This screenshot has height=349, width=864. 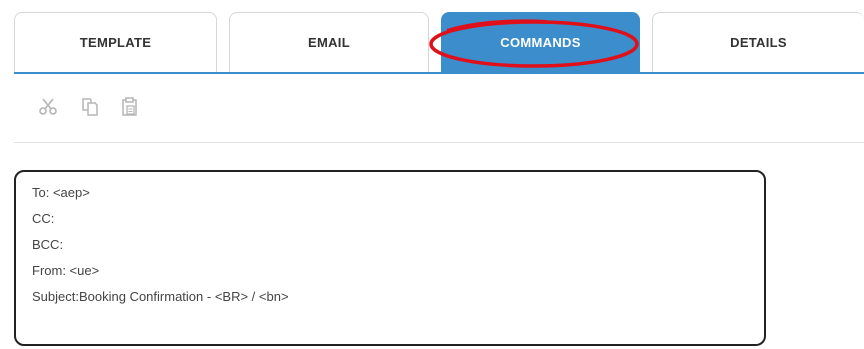 What do you see at coordinates (61, 192) in the screenshot?
I see `to-line: To: <aep>` at bounding box center [61, 192].